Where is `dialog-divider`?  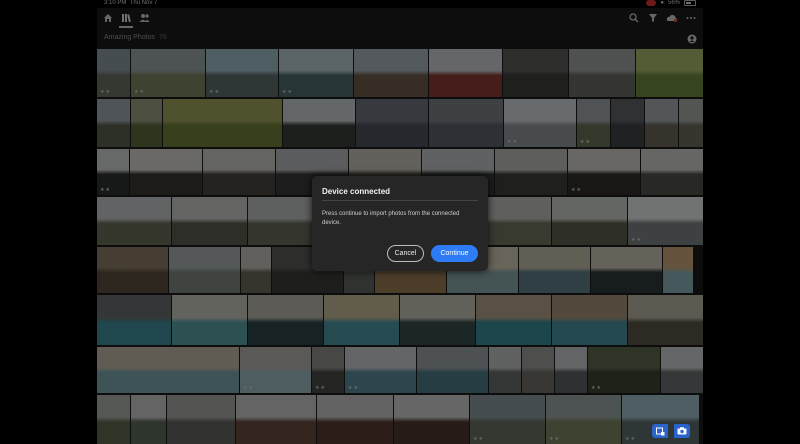 dialog-divider is located at coordinates (400, 200).